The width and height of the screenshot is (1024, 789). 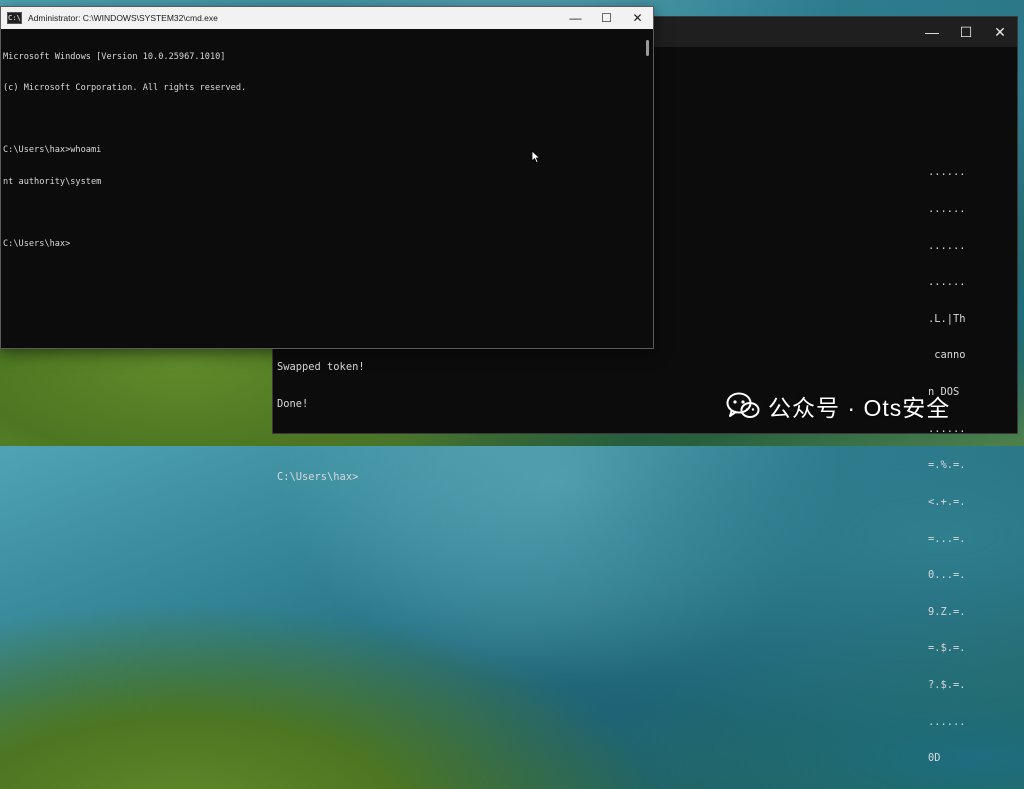 What do you see at coordinates (934, 758) in the screenshot?
I see `console-line: 0D` at bounding box center [934, 758].